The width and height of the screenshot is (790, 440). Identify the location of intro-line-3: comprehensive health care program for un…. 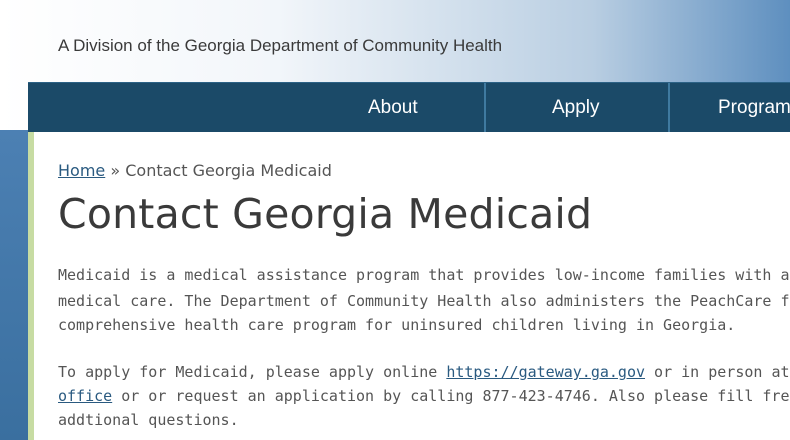
(397, 325).